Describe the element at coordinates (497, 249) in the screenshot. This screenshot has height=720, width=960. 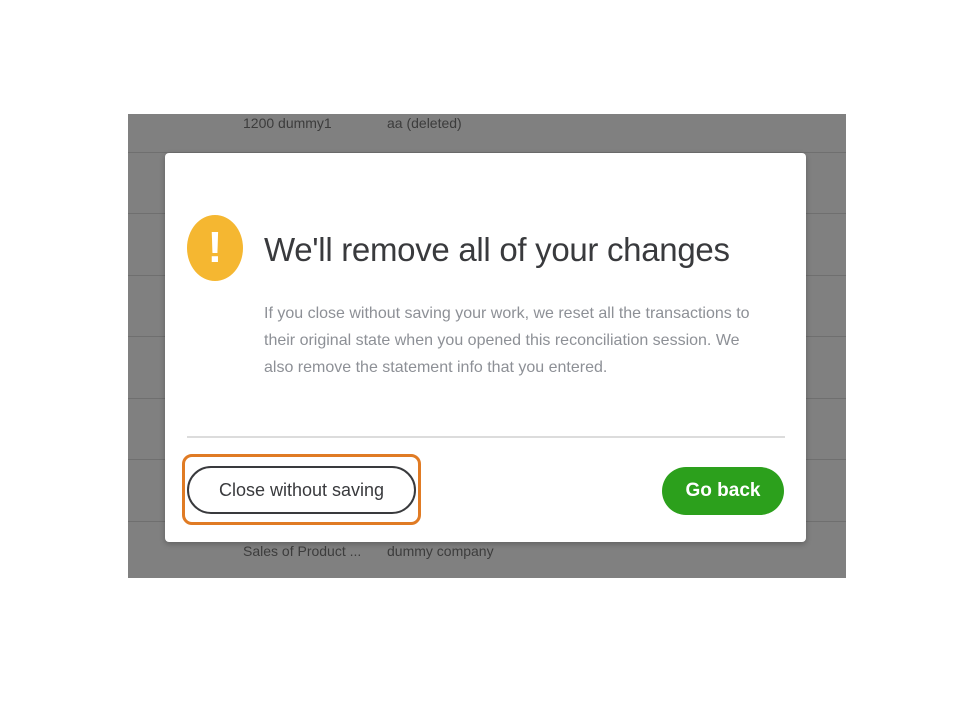
I see `dialog-title: We'll remove all of your changes` at that location.